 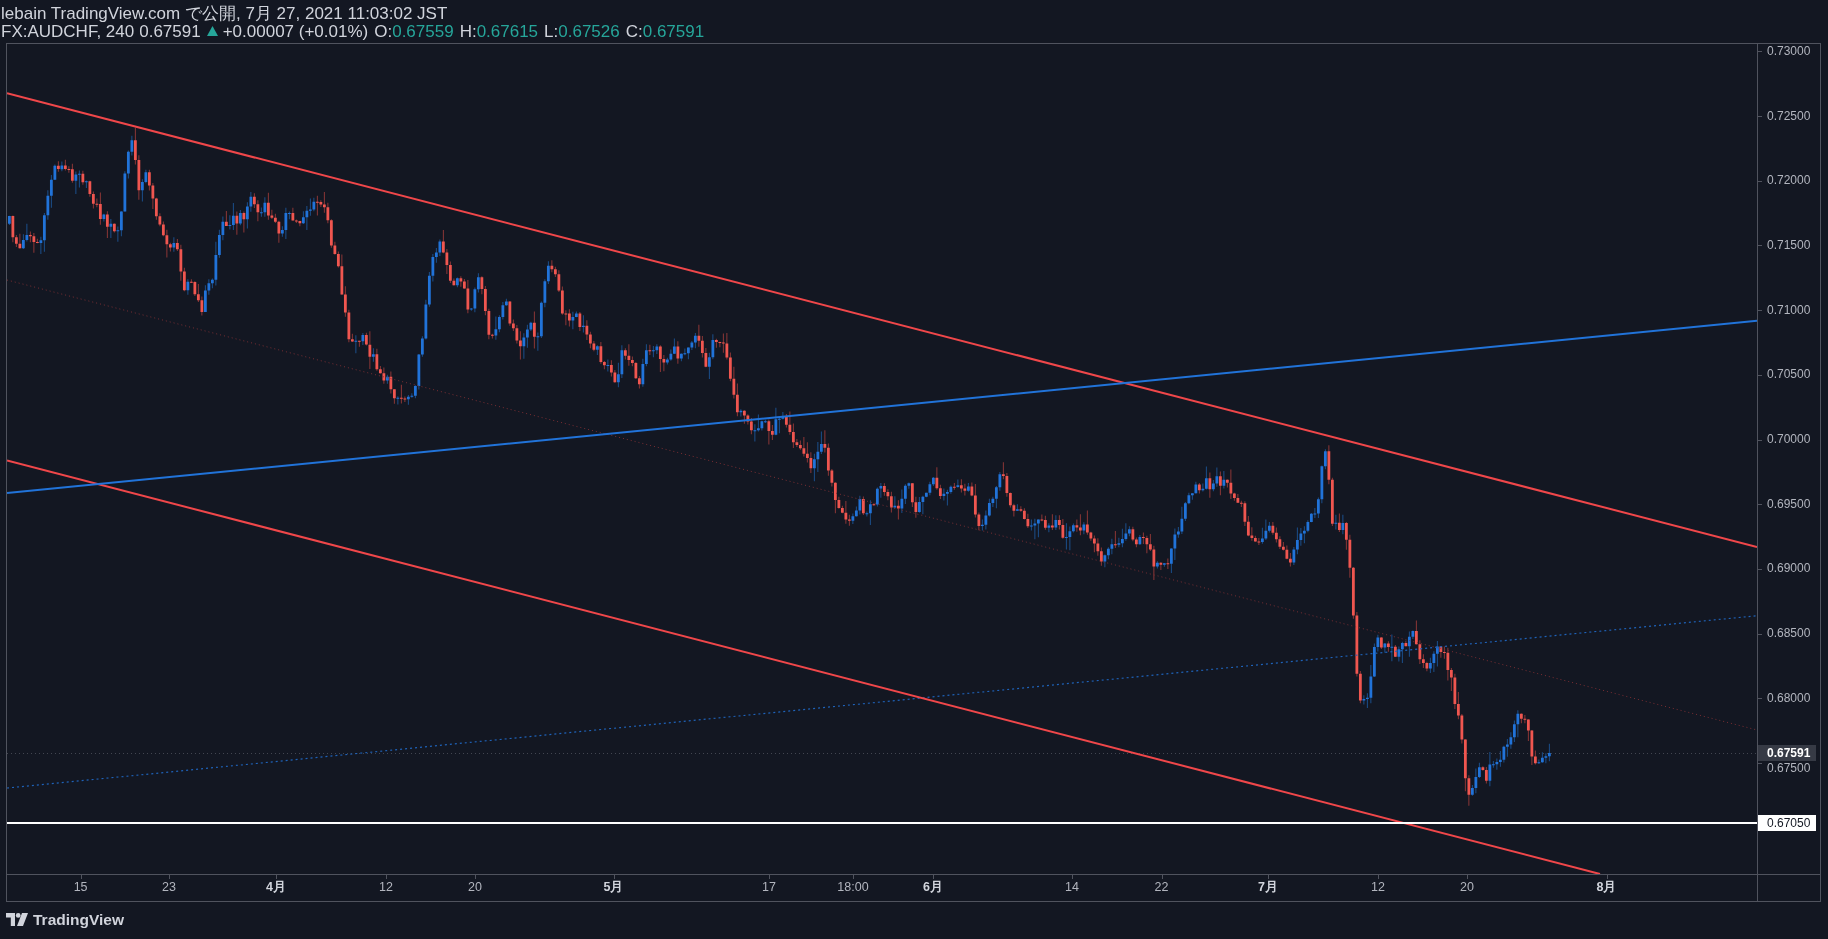 What do you see at coordinates (853, 887) in the screenshot?
I see `time-label: 18:00` at bounding box center [853, 887].